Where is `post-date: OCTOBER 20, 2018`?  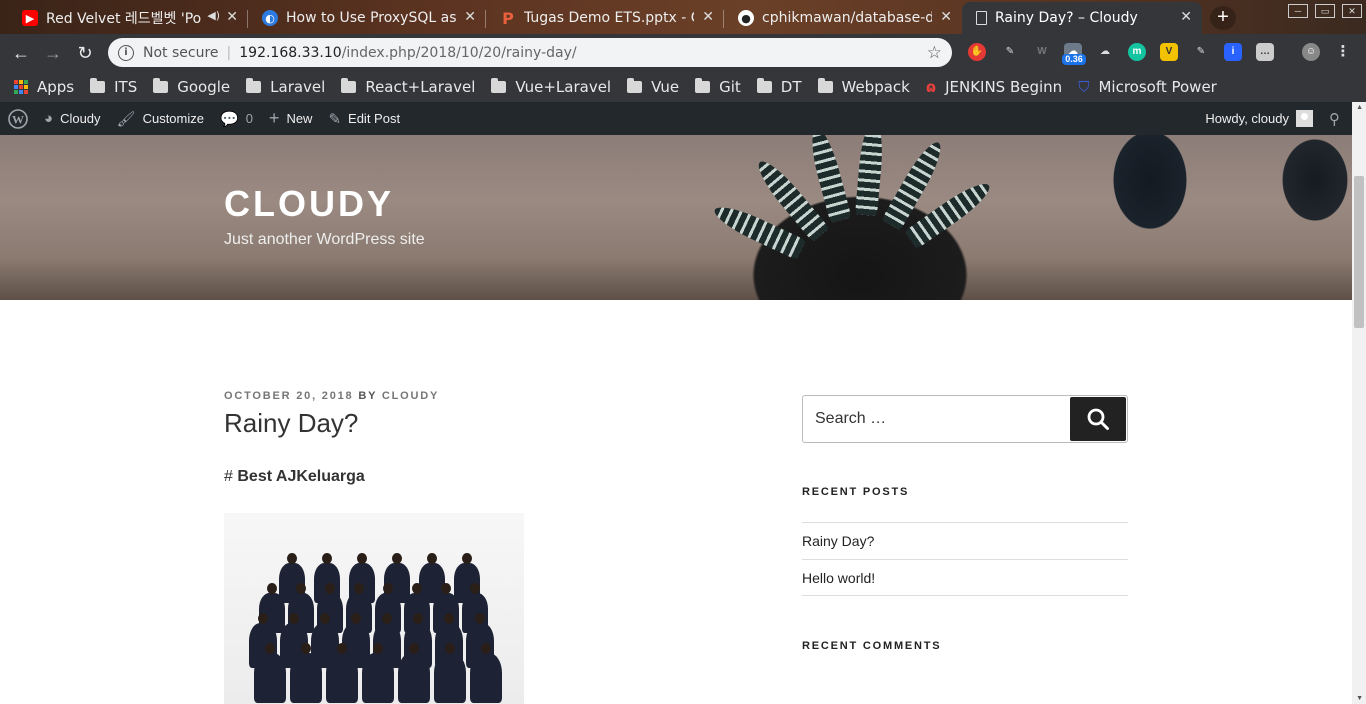
post-date: OCTOBER 20, 2018 is located at coordinates (288, 396).